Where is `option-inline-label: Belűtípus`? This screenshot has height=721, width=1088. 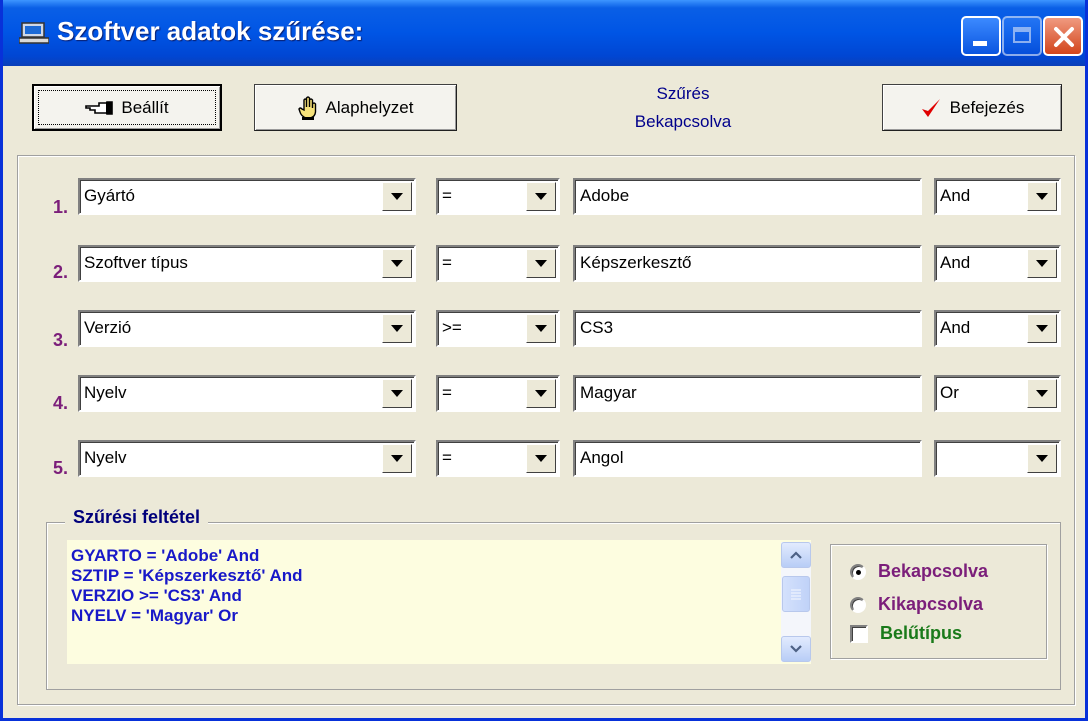
option-inline-label: Belűtípus is located at coordinates (921, 633).